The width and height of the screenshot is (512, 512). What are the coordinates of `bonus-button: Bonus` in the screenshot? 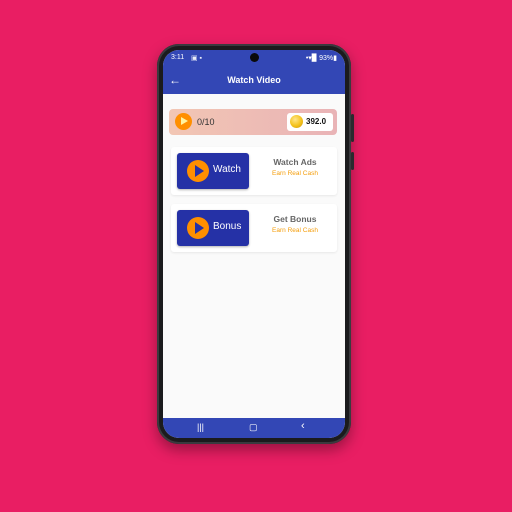 It's located at (213, 228).